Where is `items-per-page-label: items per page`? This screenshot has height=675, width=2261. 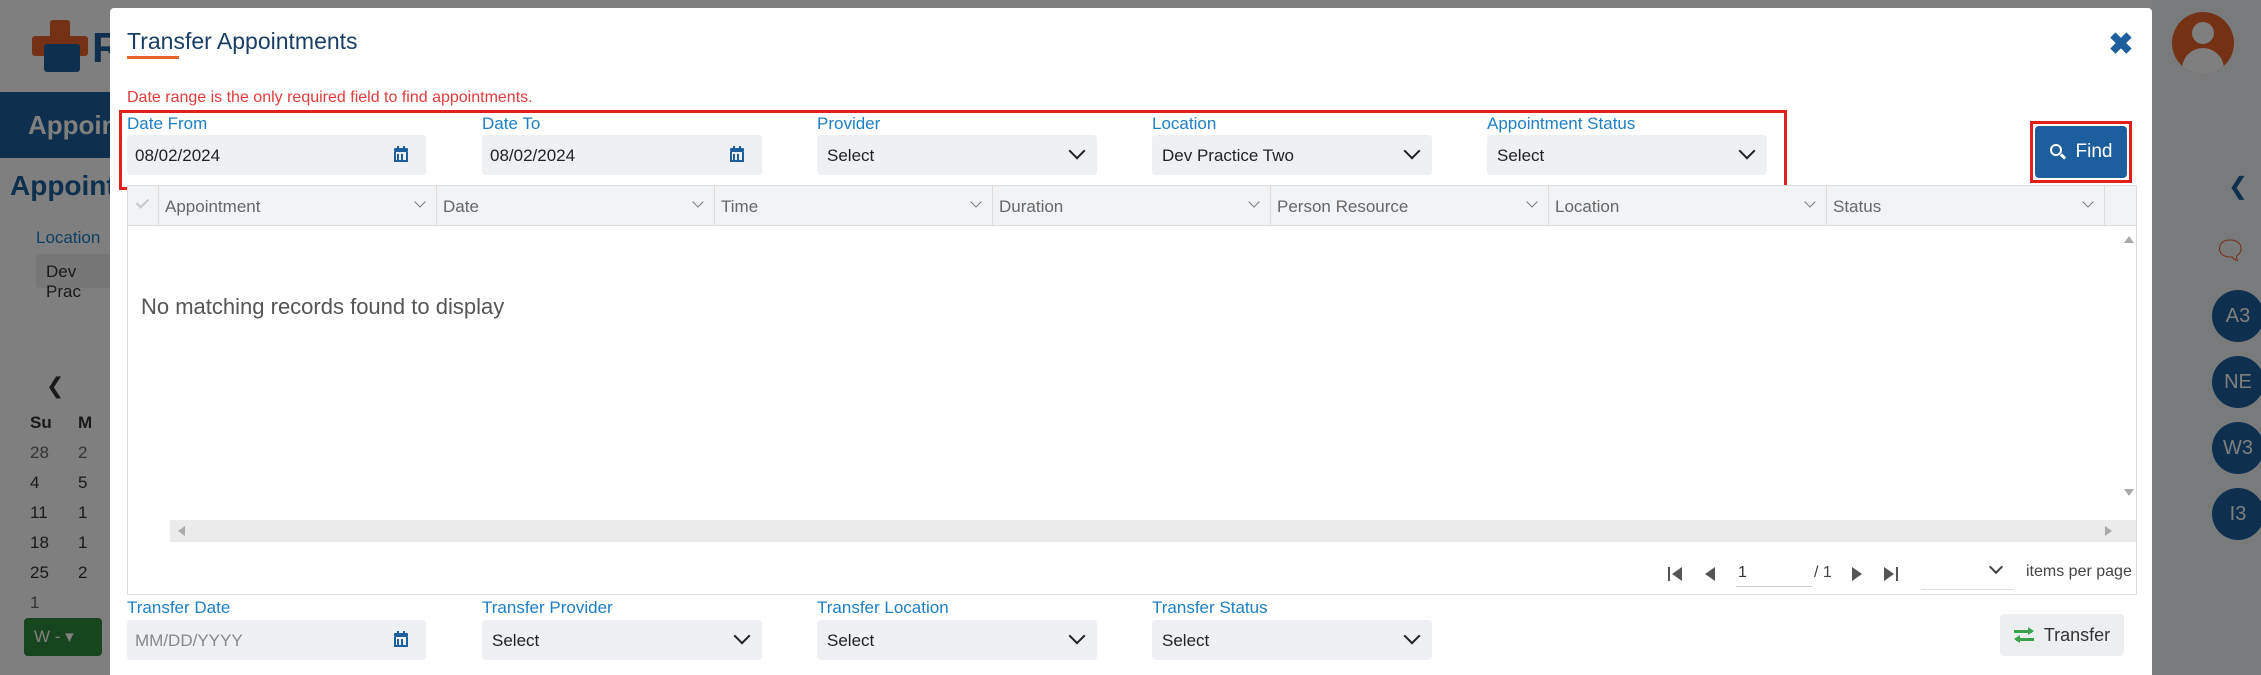 items-per-page-label: items per page is located at coordinates (2079, 571).